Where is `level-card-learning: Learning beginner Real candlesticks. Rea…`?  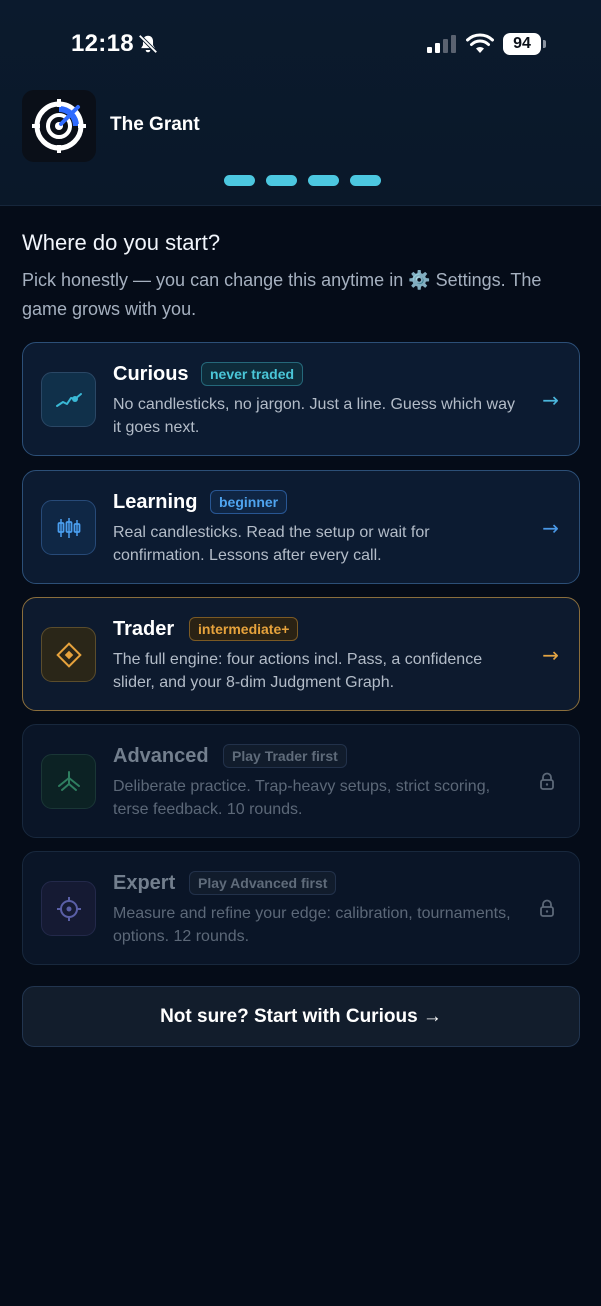 level-card-learning: Learning beginner Real candlesticks. Rea… is located at coordinates (301, 527).